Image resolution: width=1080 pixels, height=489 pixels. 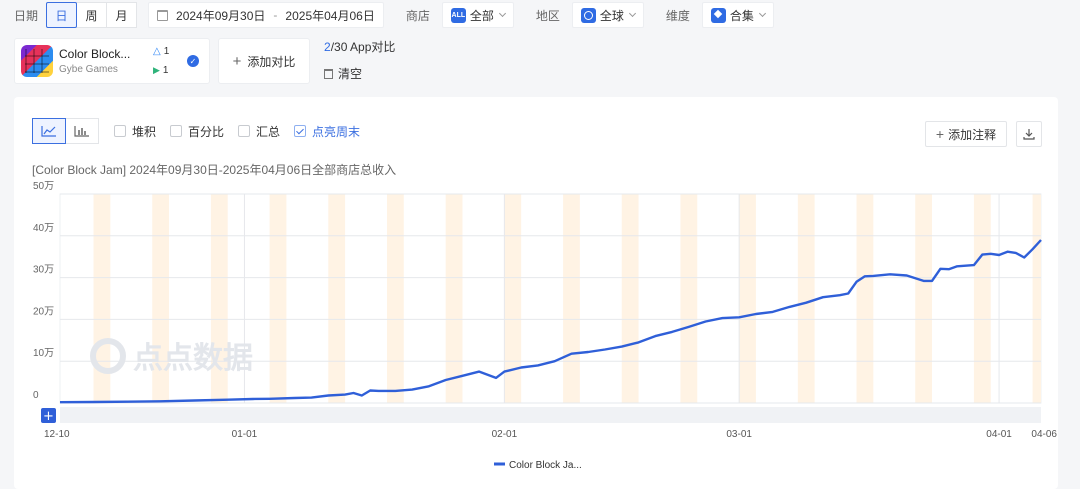 I want to click on x-tick-label: 12-10, so click(x=57, y=434).